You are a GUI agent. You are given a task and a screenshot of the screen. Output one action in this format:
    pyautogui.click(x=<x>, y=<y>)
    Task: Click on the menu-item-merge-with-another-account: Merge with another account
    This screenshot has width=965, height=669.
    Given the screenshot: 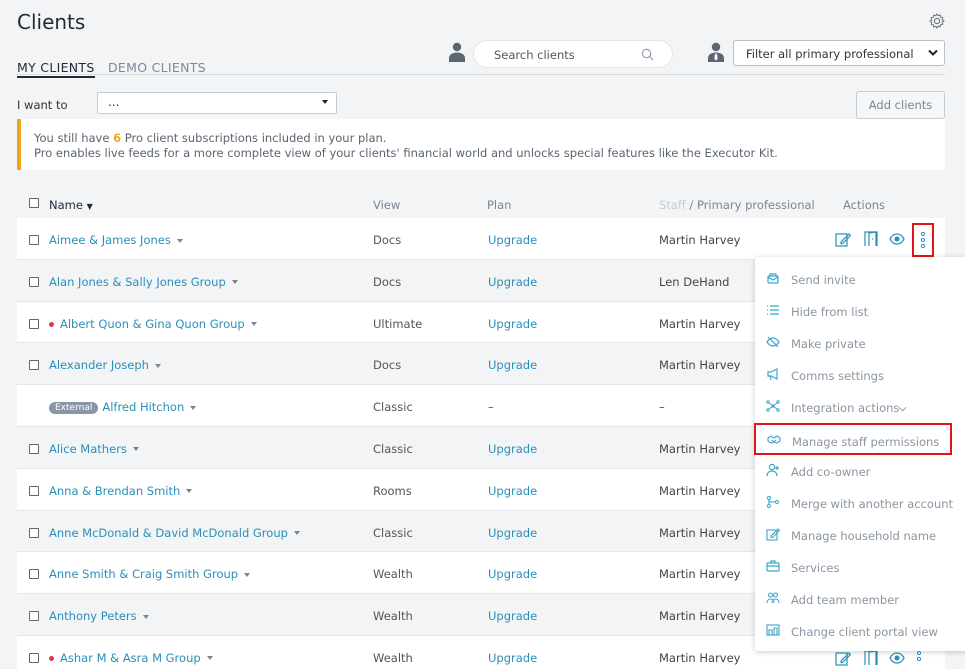 What is the action you would take?
    pyautogui.click(x=860, y=503)
    